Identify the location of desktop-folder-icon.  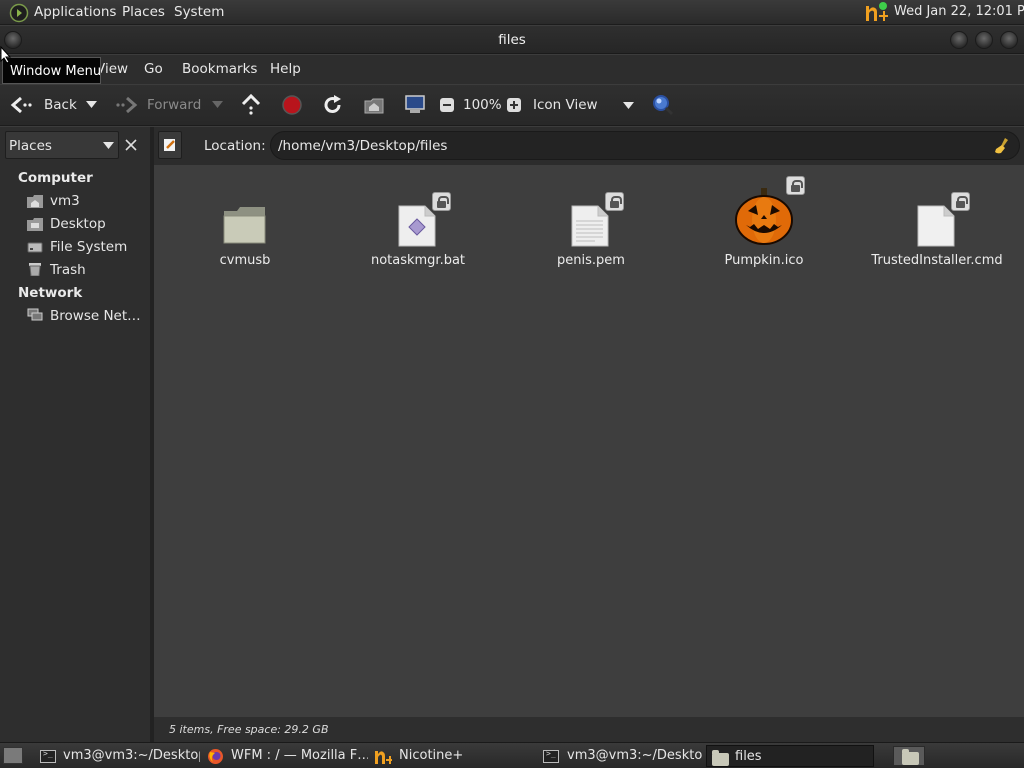
(35, 224).